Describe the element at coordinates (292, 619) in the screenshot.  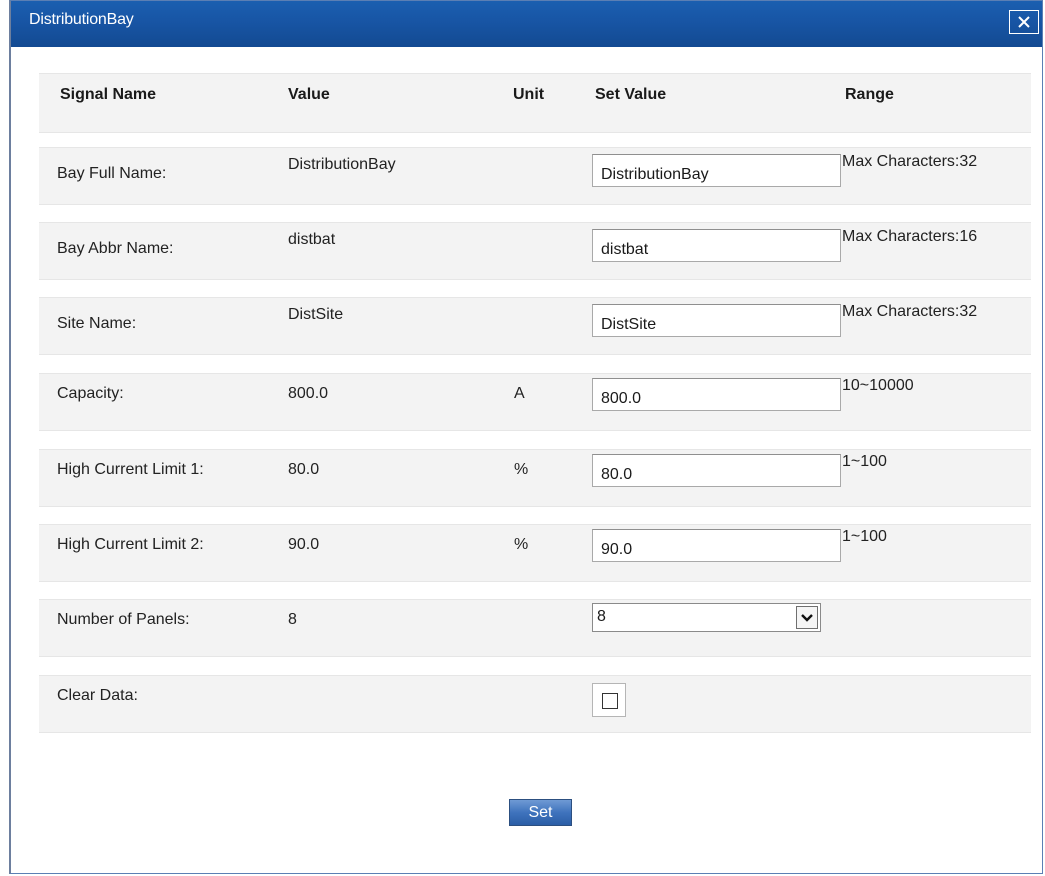
I see `current-value: 8` at that location.